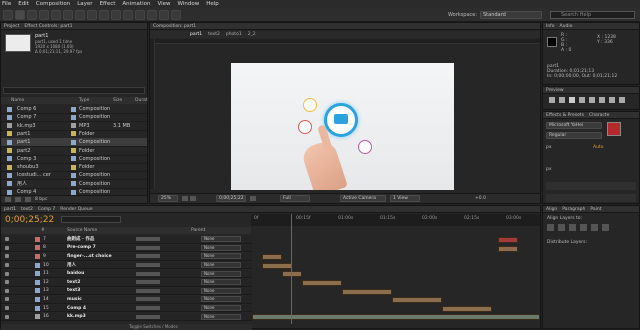  Describe the element at coordinates (81, 247) in the screenshot. I see `layer-name: Pre-comp 7` at that location.